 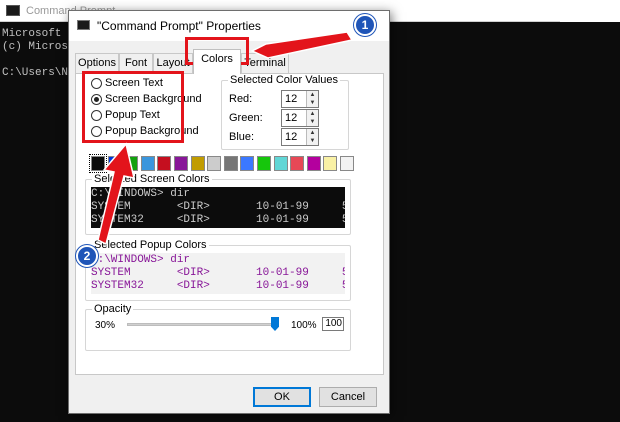 I want to click on group-legend: Opacity, so click(x=113, y=309).